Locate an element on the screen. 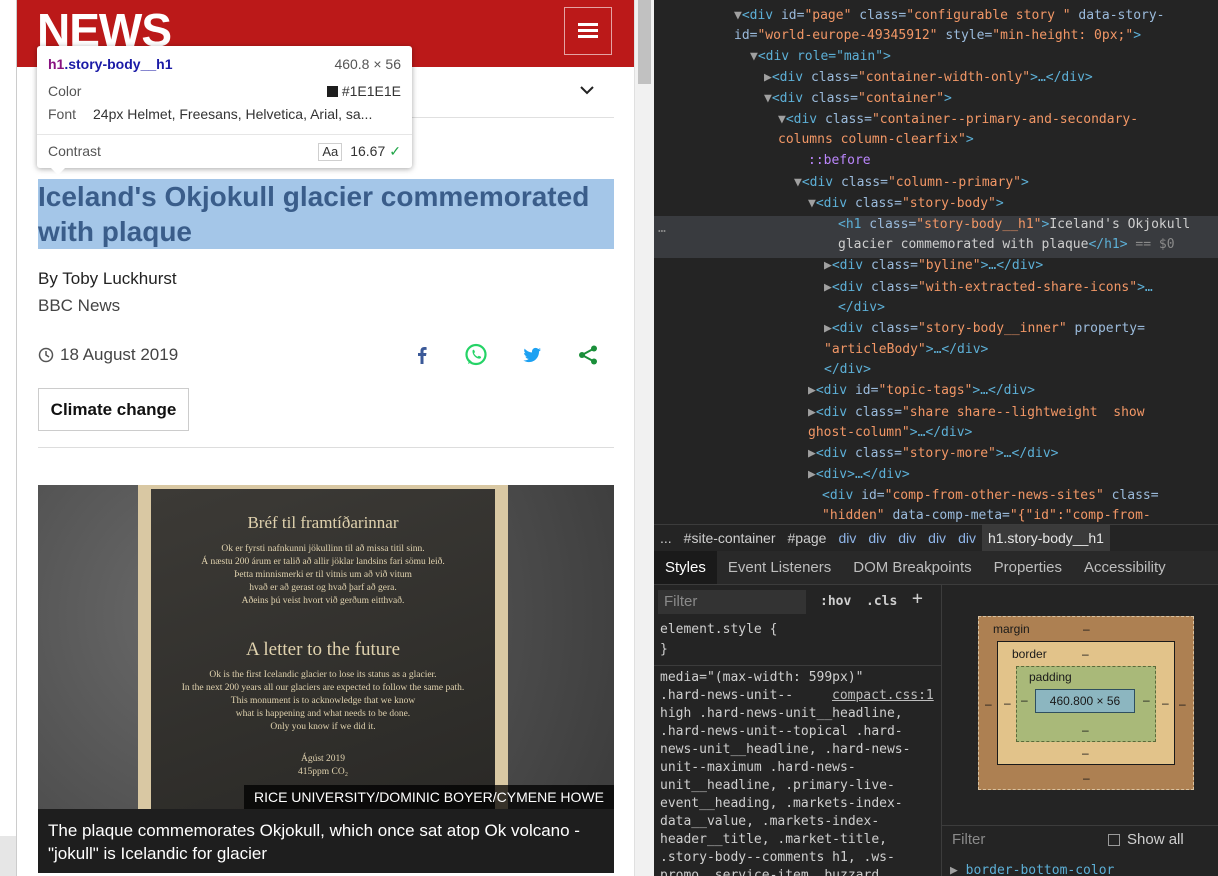 This screenshot has width=1218, height=876. tooltip-contrast-row: Contrast Aa 16.67 ✓ is located at coordinates (224, 151).